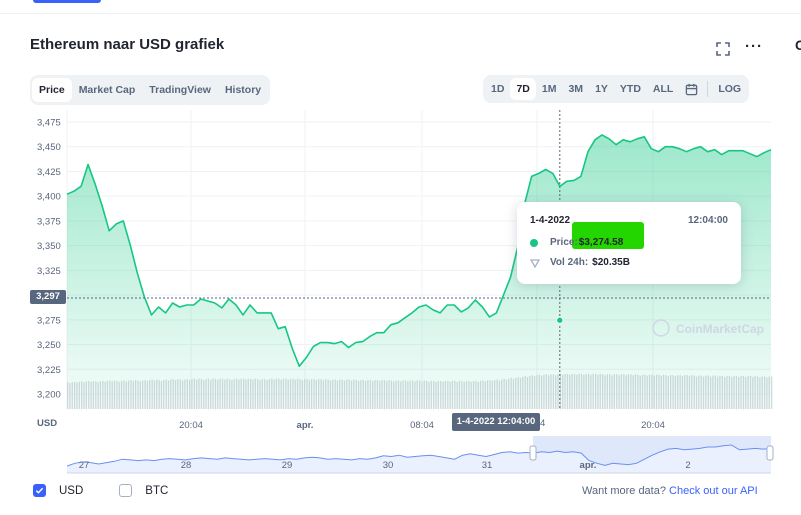 This screenshot has height=515, width=801. Describe the element at coordinates (71, 490) in the screenshot. I see `usd-label: USD` at that location.